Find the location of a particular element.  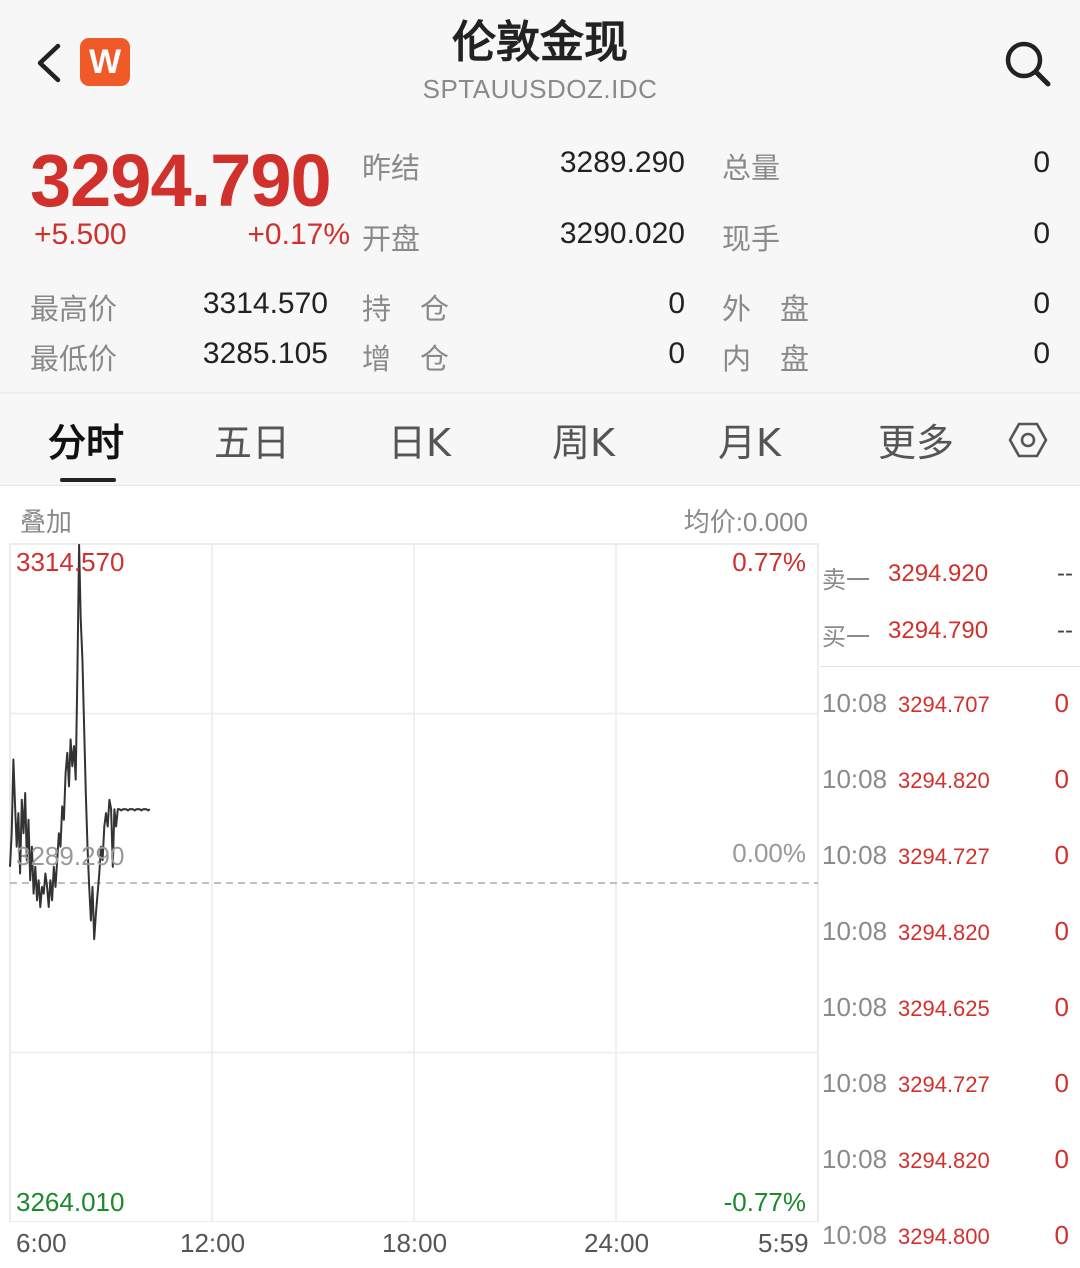

time-tick: 6:00 is located at coordinates (41, 1243).